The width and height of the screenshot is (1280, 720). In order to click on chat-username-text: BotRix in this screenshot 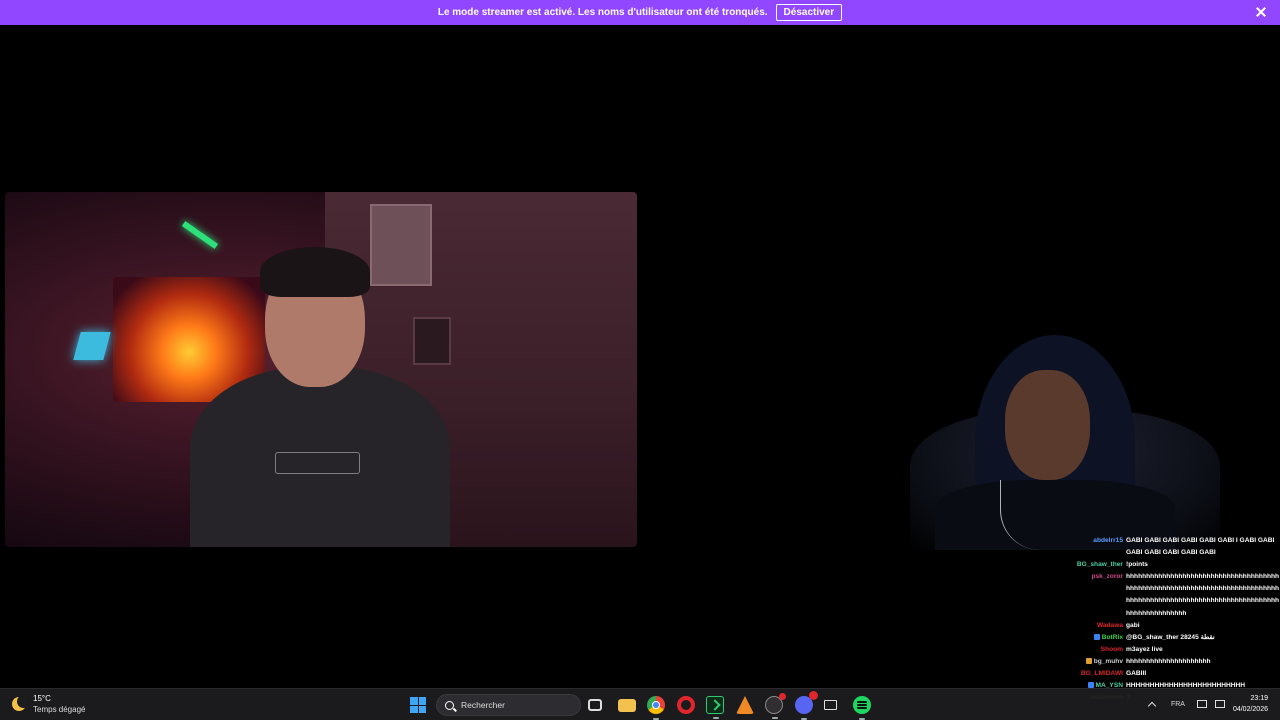, I will do `click(1112, 637)`.